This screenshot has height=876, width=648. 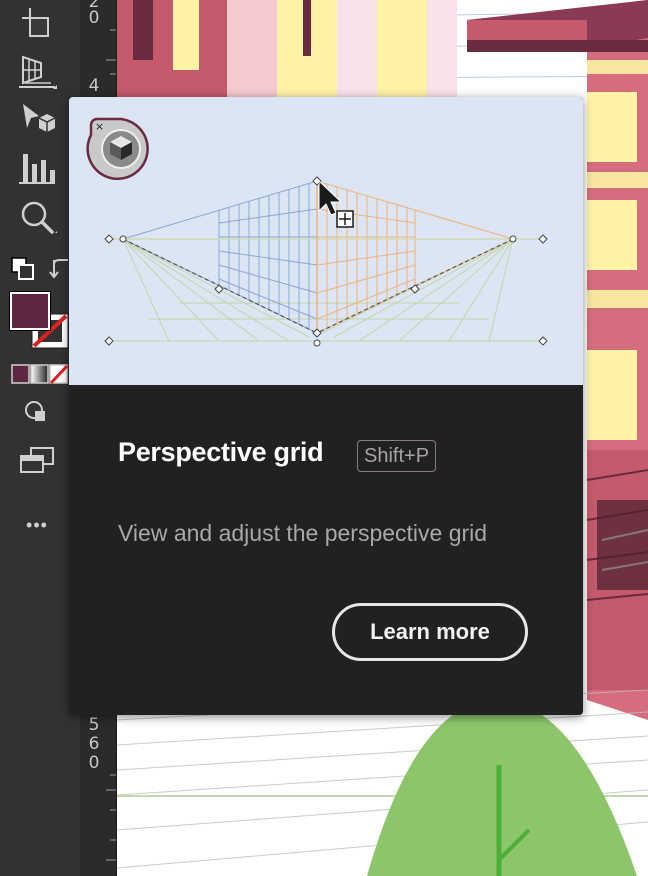 I want to click on perspective-grid-tool, so click(x=37, y=72).